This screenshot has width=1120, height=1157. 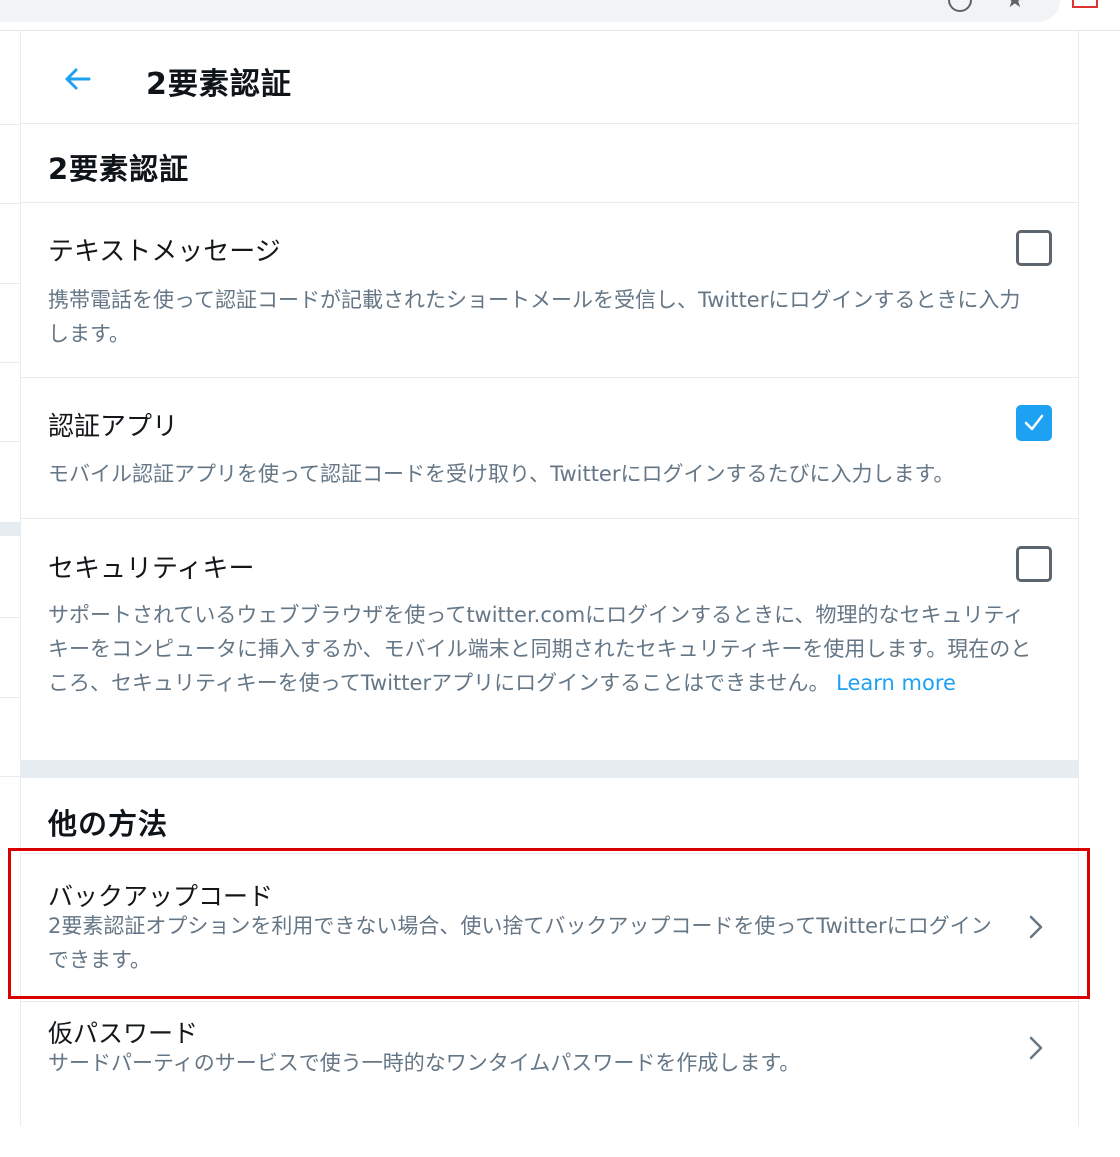 I want to click on learn-more-link: Learn more, so click(x=896, y=683).